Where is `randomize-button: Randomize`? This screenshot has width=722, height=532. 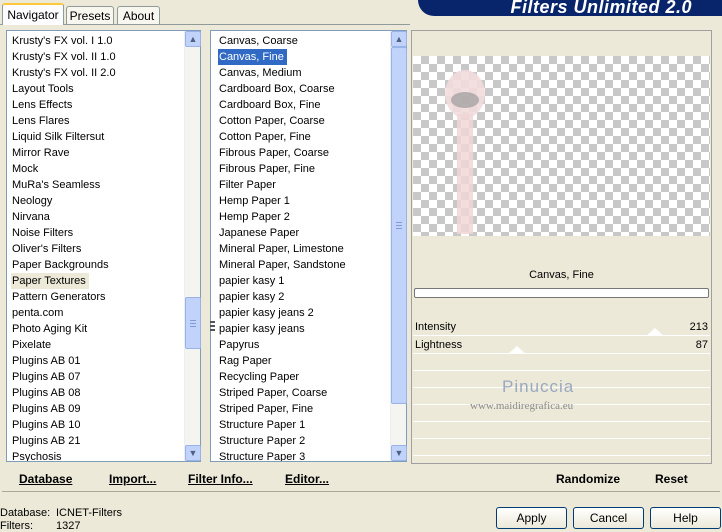
randomize-button: Randomize is located at coordinates (588, 479).